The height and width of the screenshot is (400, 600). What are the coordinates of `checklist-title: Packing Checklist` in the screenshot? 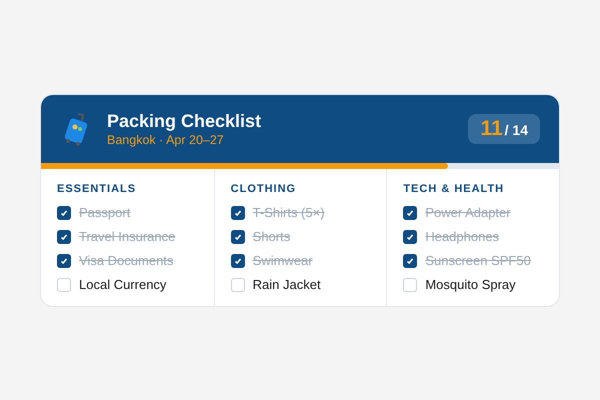 It's located at (184, 121).